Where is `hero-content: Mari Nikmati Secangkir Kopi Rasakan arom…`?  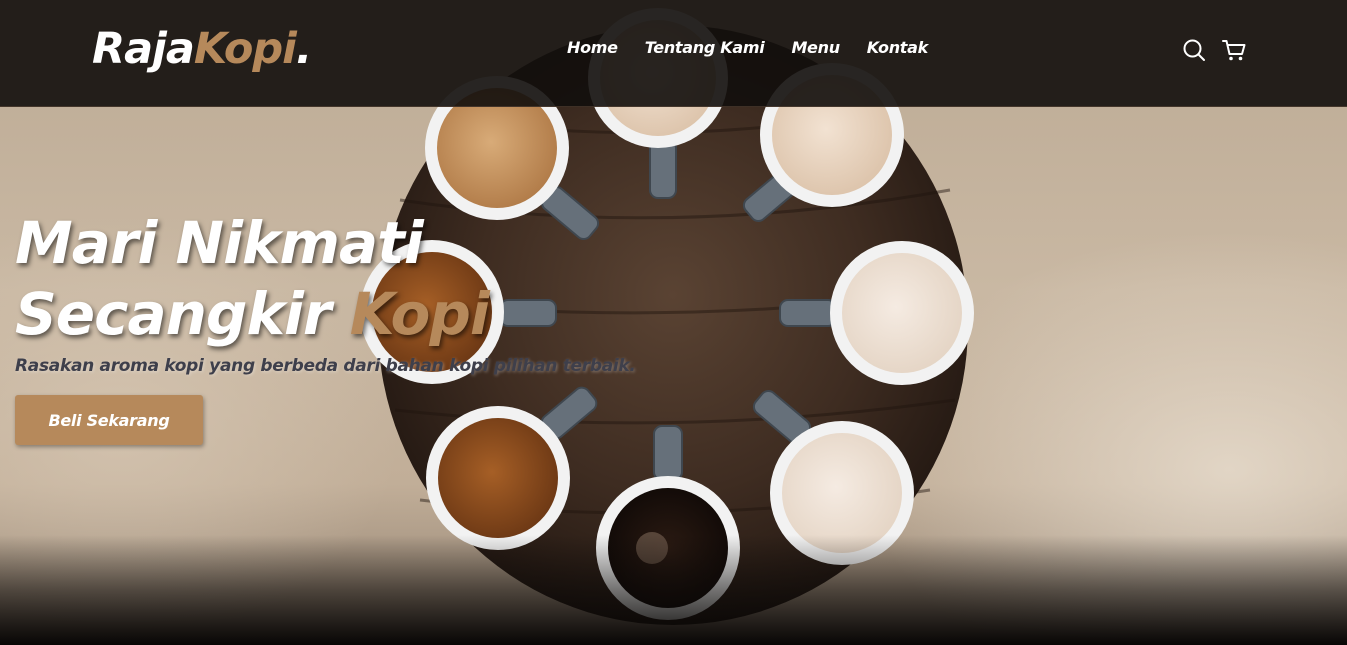
hero-content: Mari Nikmati Secangkir Kopi Rasakan arom… is located at coordinates (325, 292).